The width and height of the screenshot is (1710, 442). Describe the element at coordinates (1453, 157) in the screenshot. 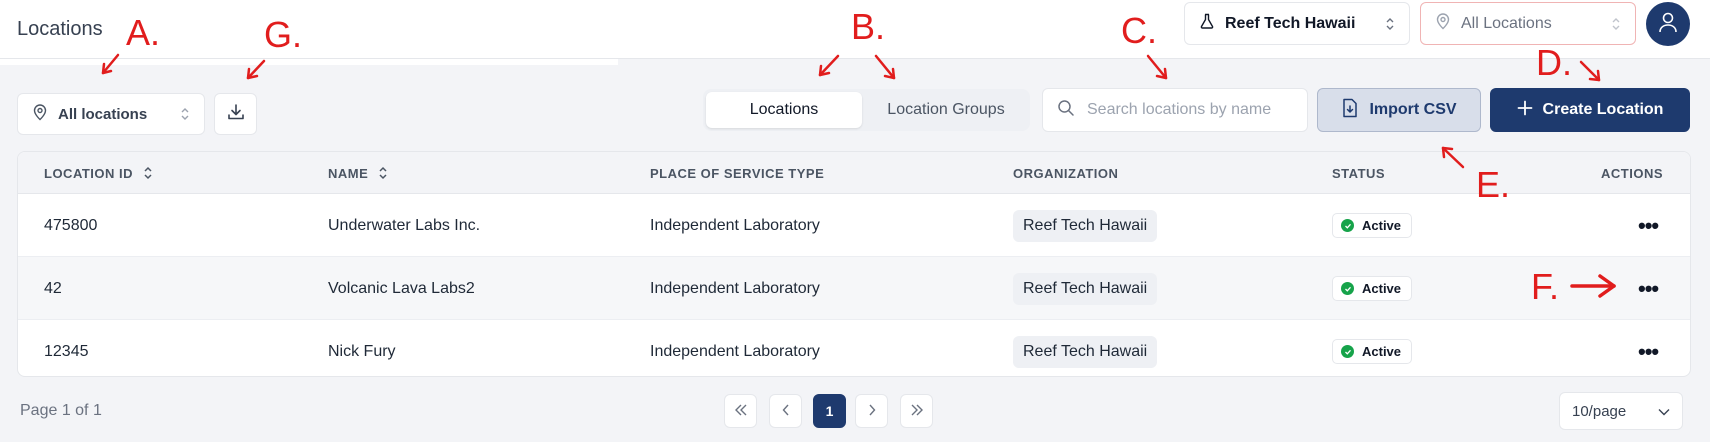

I see `annotation-arrow-e` at that location.